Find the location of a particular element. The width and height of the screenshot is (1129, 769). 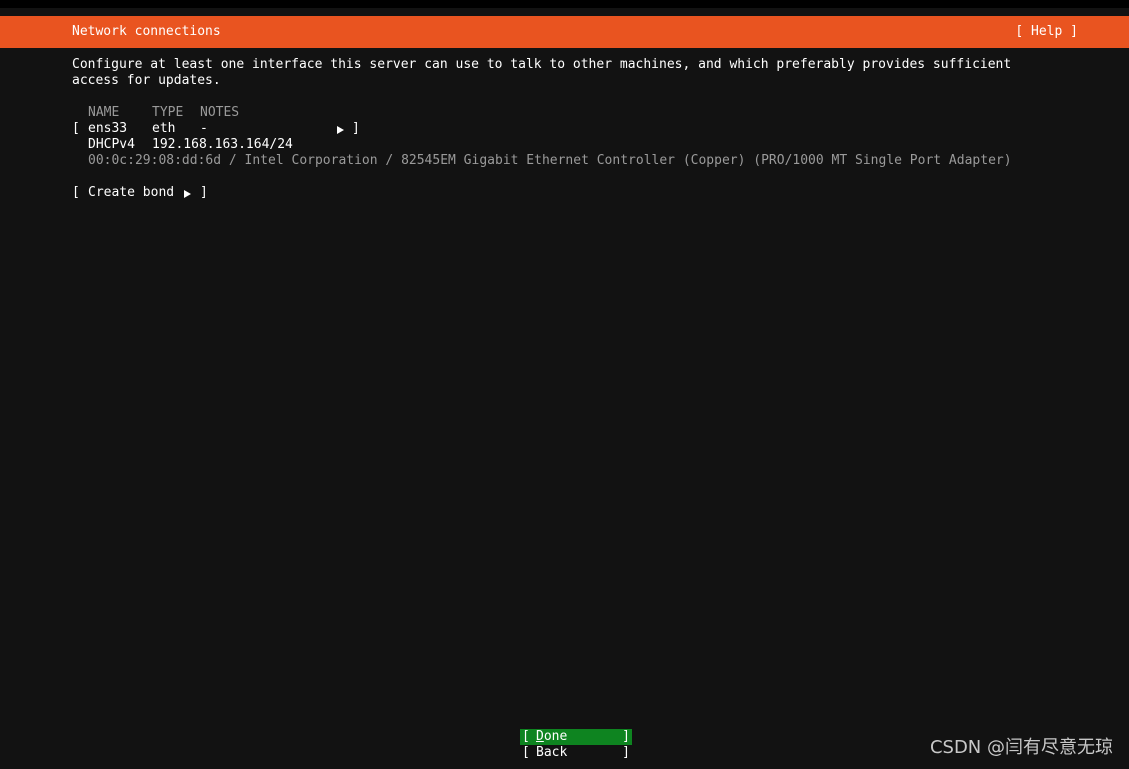

column-header-notes: NOTES is located at coordinates (220, 112).